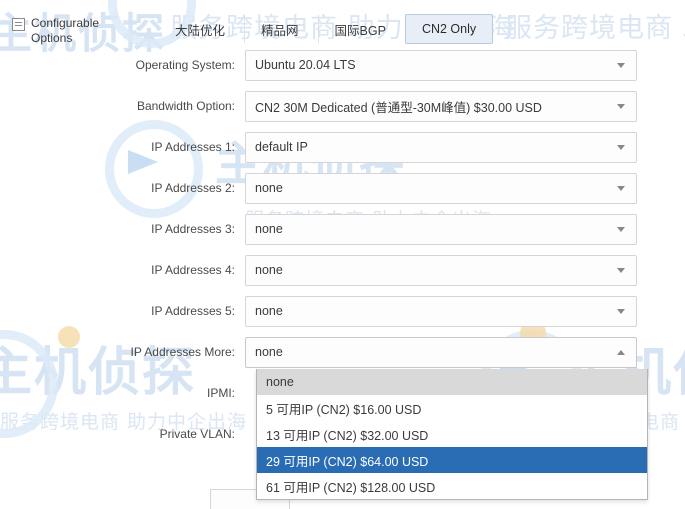  What do you see at coordinates (441, 270) in the screenshot?
I see `ip-addresses-4-select: none` at bounding box center [441, 270].